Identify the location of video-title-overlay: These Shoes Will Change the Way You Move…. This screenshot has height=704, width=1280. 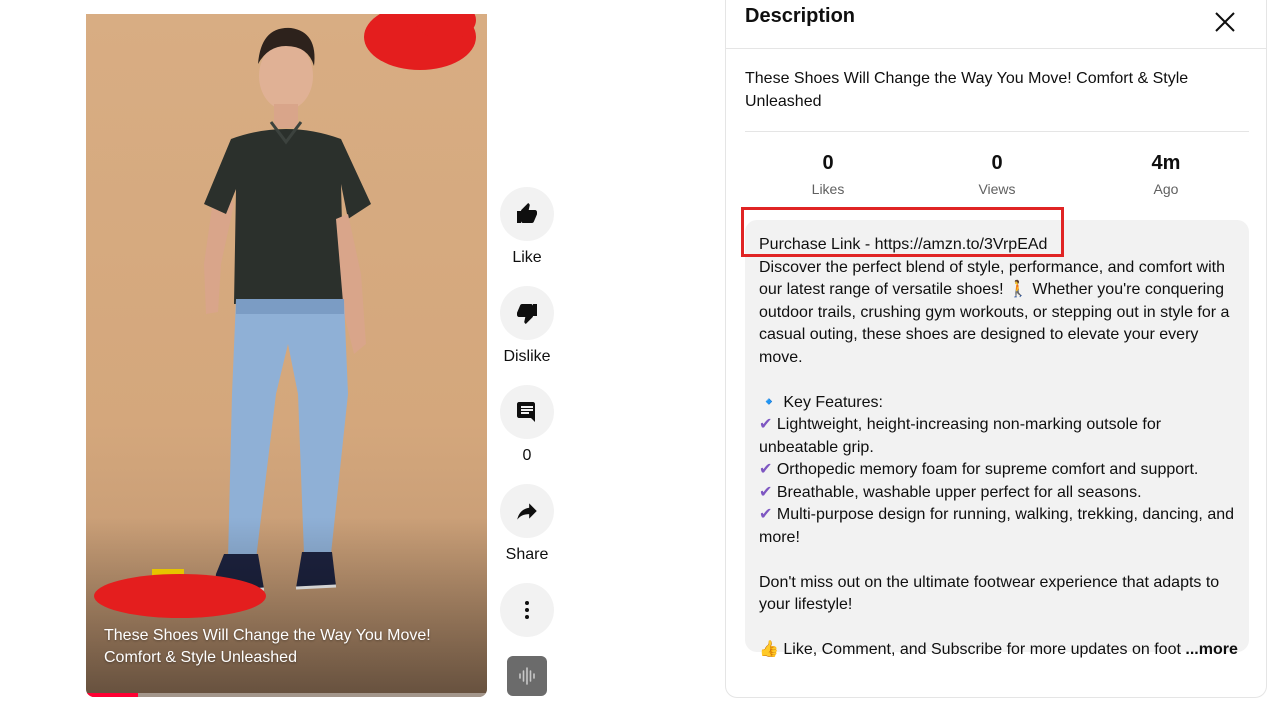
(284, 647).